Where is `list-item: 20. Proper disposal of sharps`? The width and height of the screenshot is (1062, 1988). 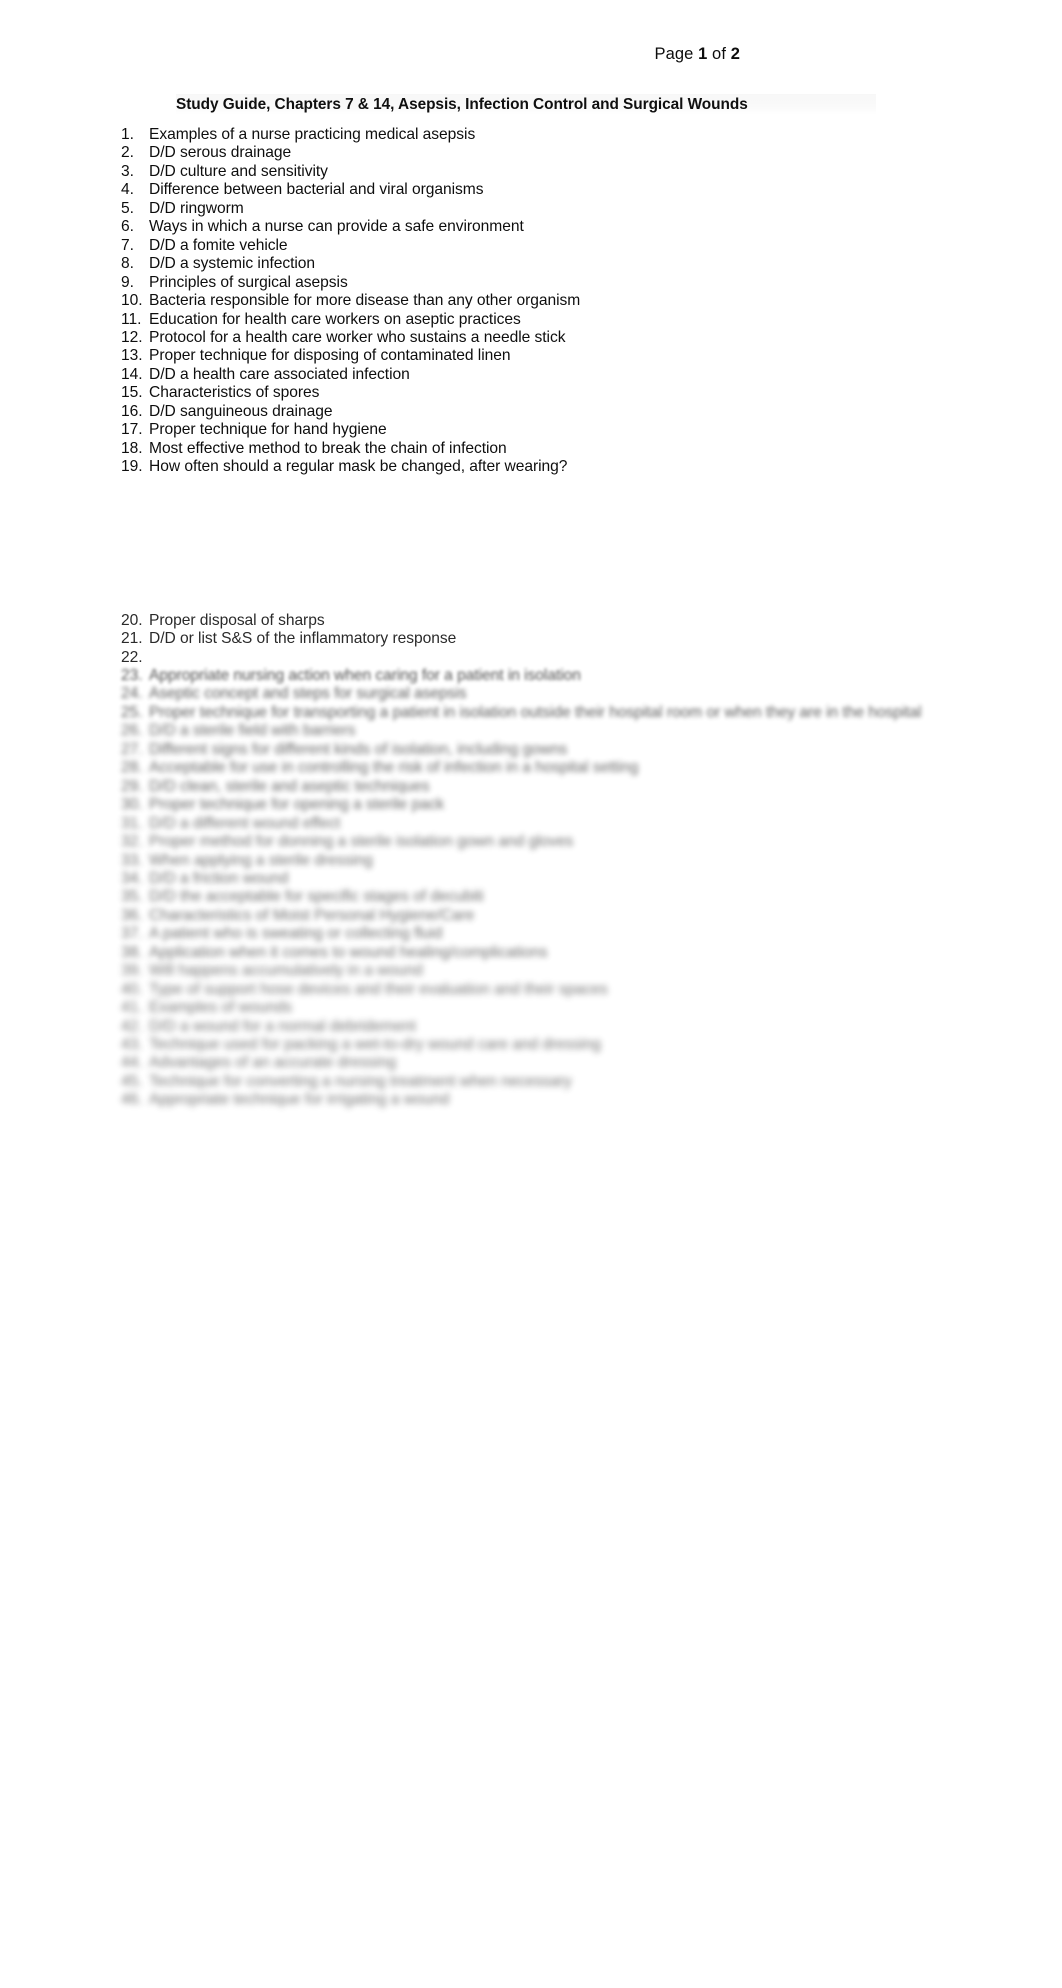 list-item: 20. Proper disposal of sharps is located at coordinates (518, 621).